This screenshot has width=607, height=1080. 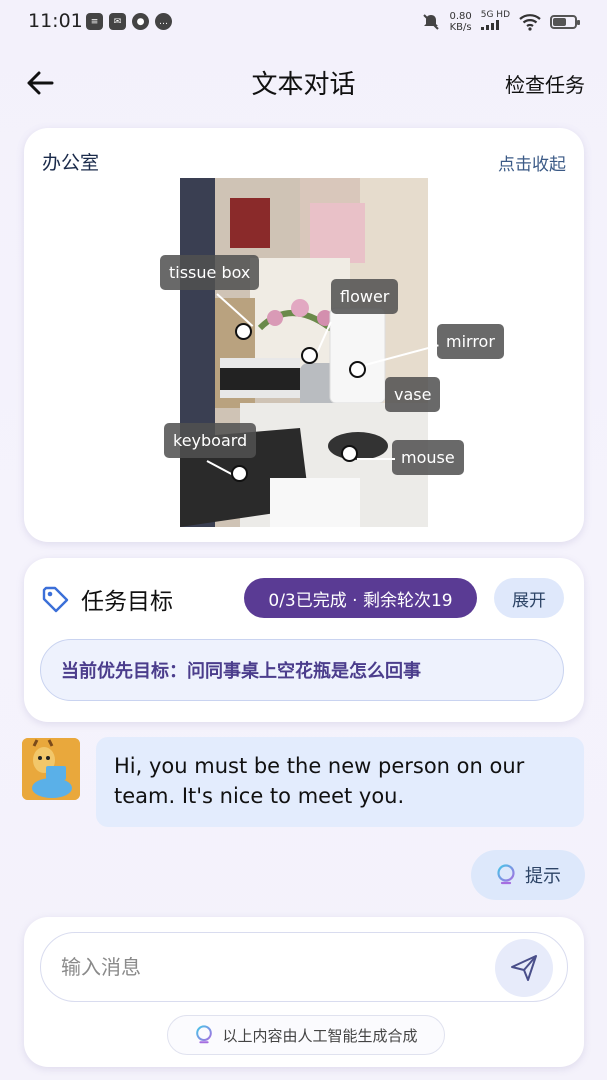 What do you see at coordinates (210, 440) in the screenshot?
I see `tag-keyboard: keyboard` at bounding box center [210, 440].